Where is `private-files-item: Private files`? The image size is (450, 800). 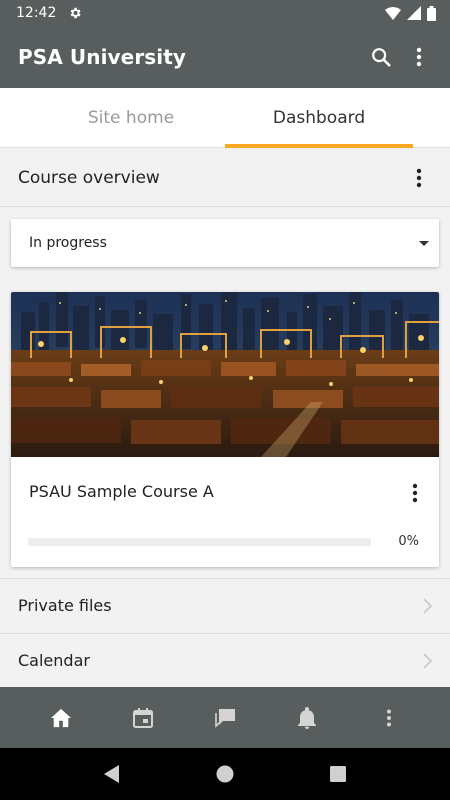 private-files-item: Private files is located at coordinates (225, 605).